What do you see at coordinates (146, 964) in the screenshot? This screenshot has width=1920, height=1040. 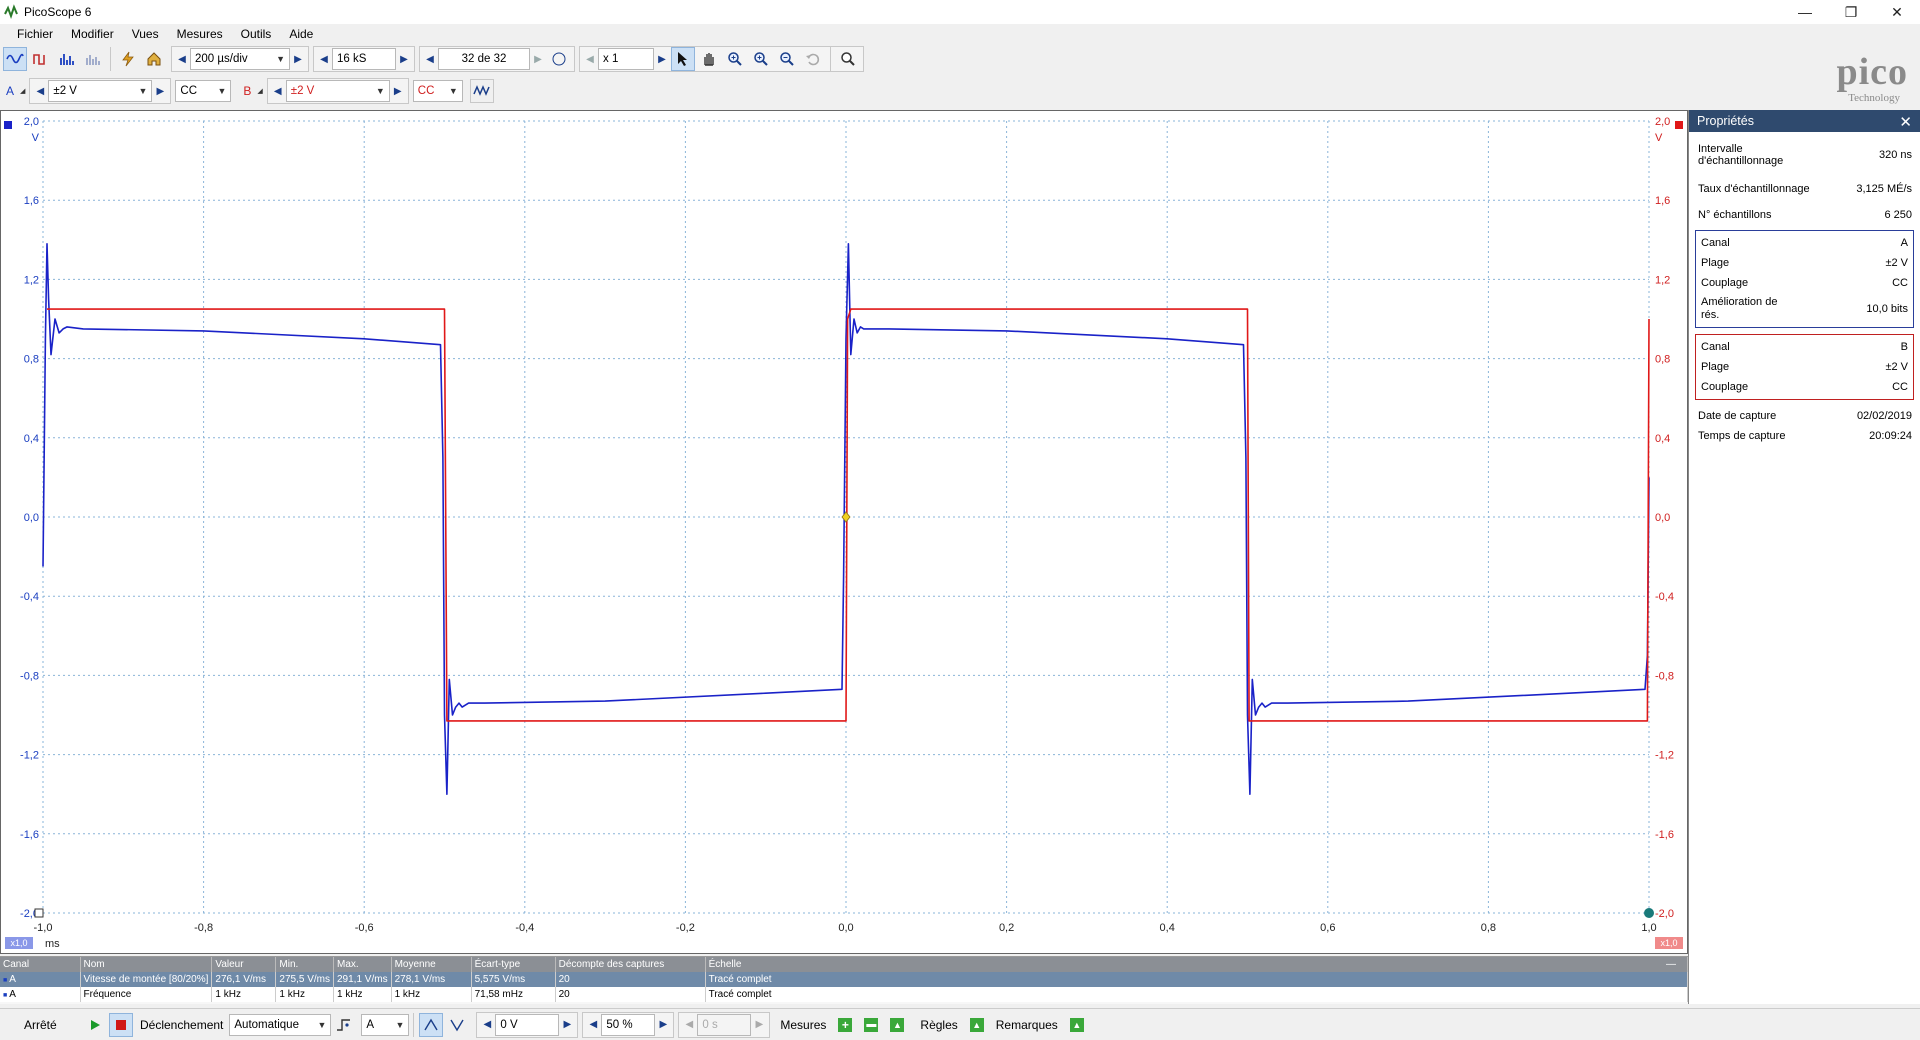 I see `col-nom: Nom` at bounding box center [146, 964].